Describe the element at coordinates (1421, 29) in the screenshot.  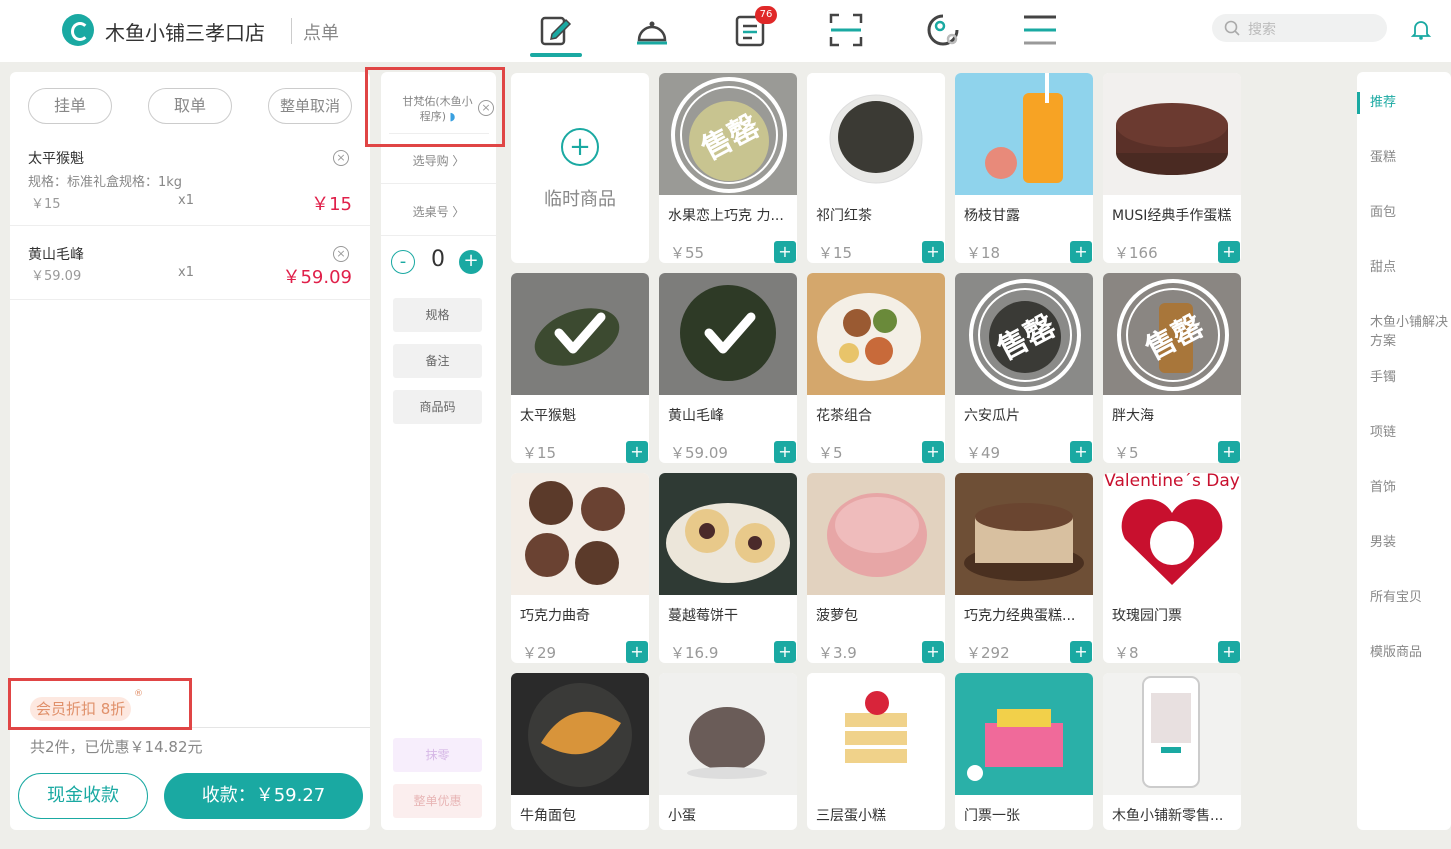
I see `bell-icon` at that location.